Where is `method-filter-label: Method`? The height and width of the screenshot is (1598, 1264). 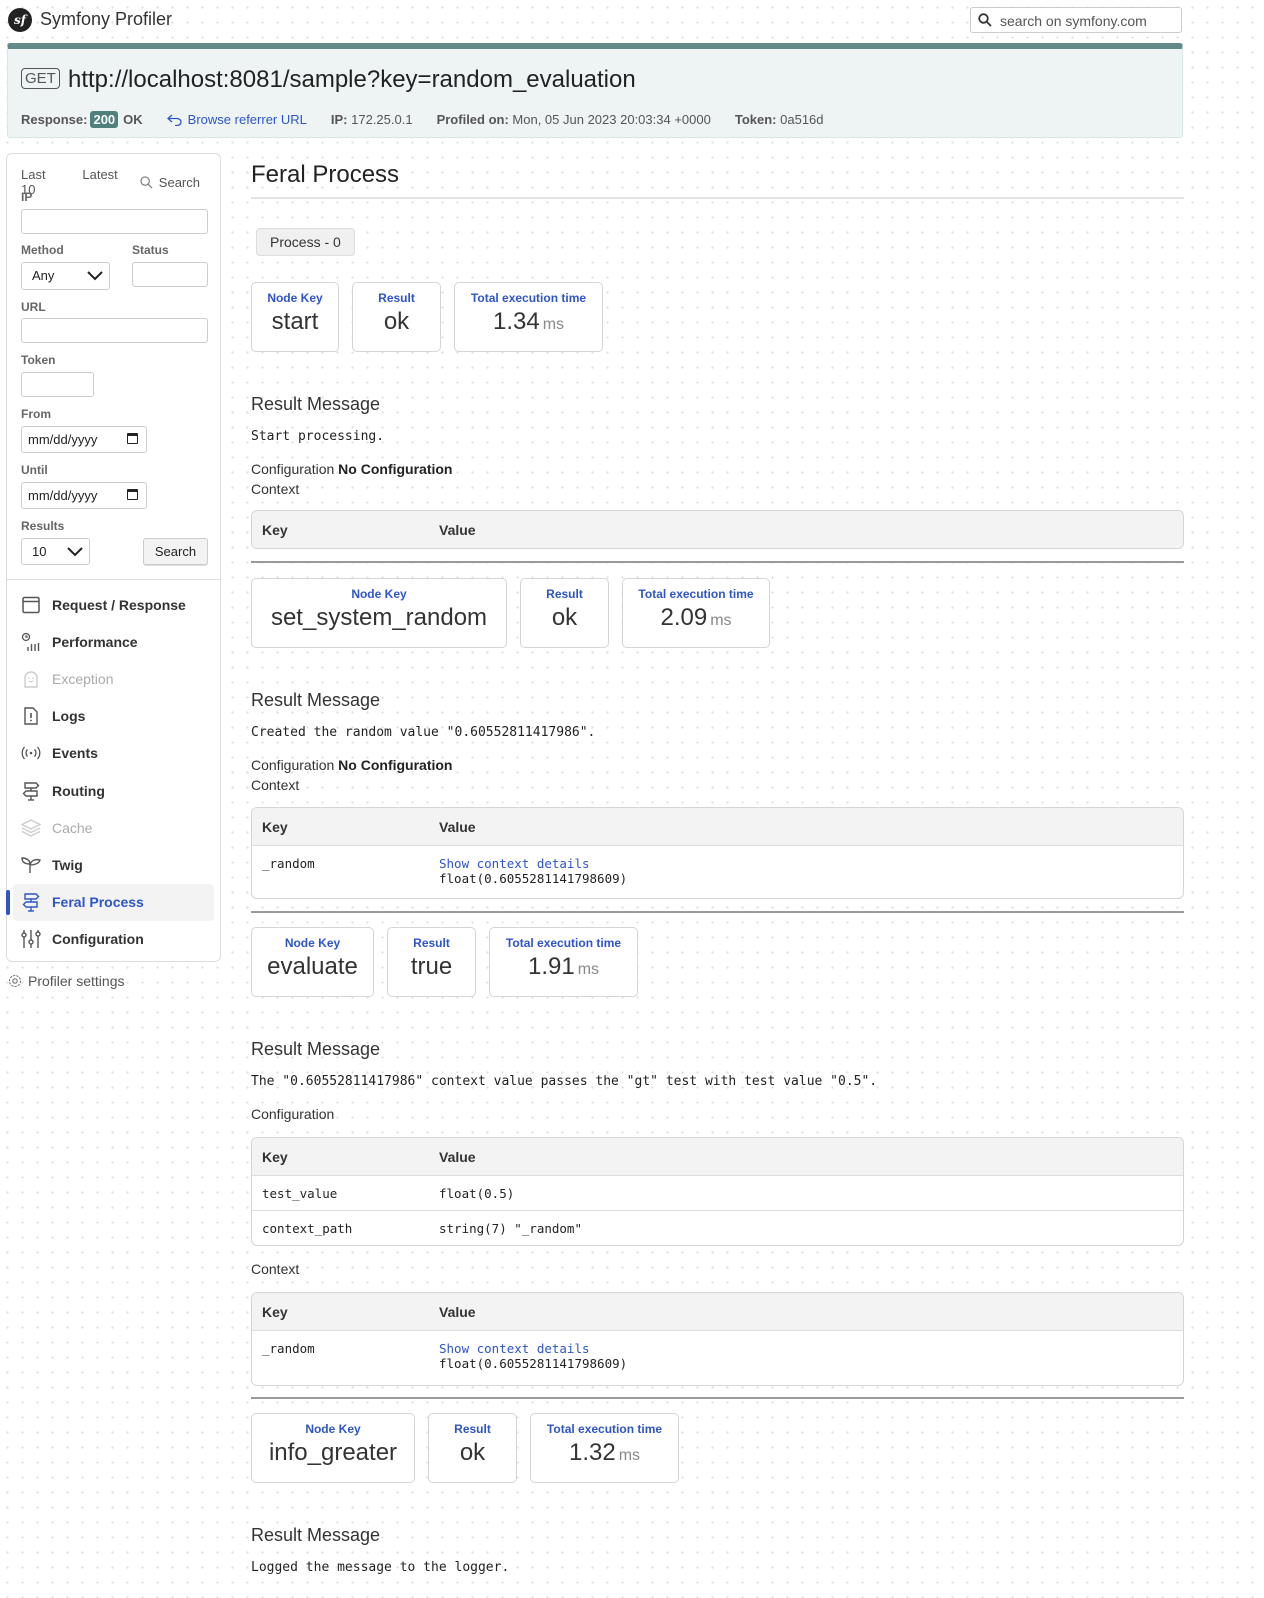
method-filter-label: Method is located at coordinates (42, 250).